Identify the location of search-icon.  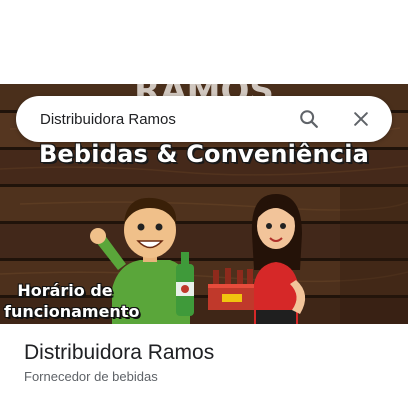
(309, 119).